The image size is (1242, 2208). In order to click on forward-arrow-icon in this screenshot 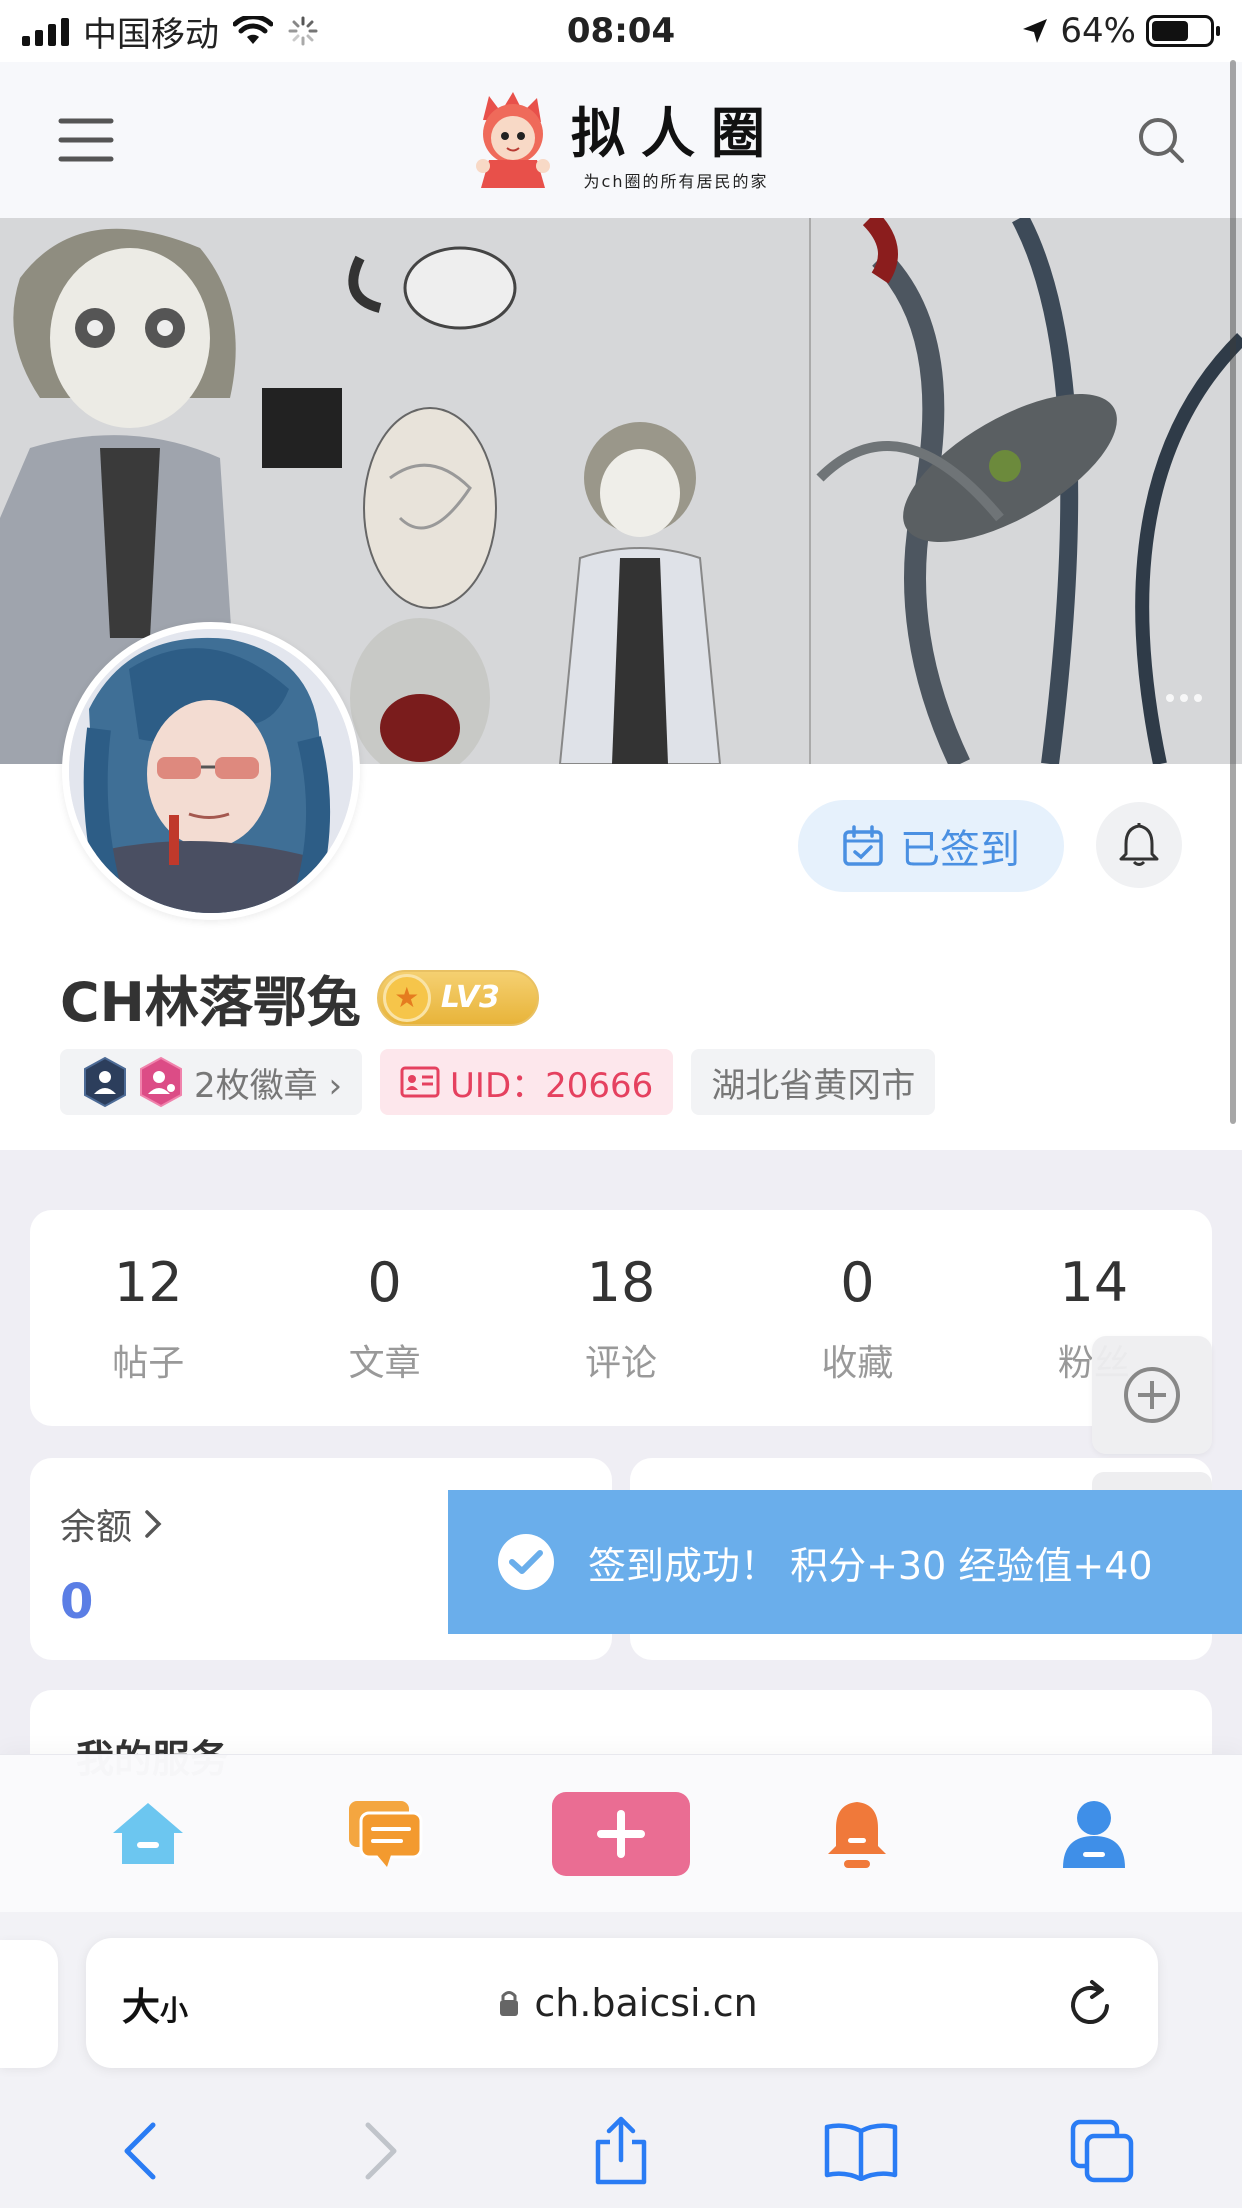, I will do `click(381, 2151)`.